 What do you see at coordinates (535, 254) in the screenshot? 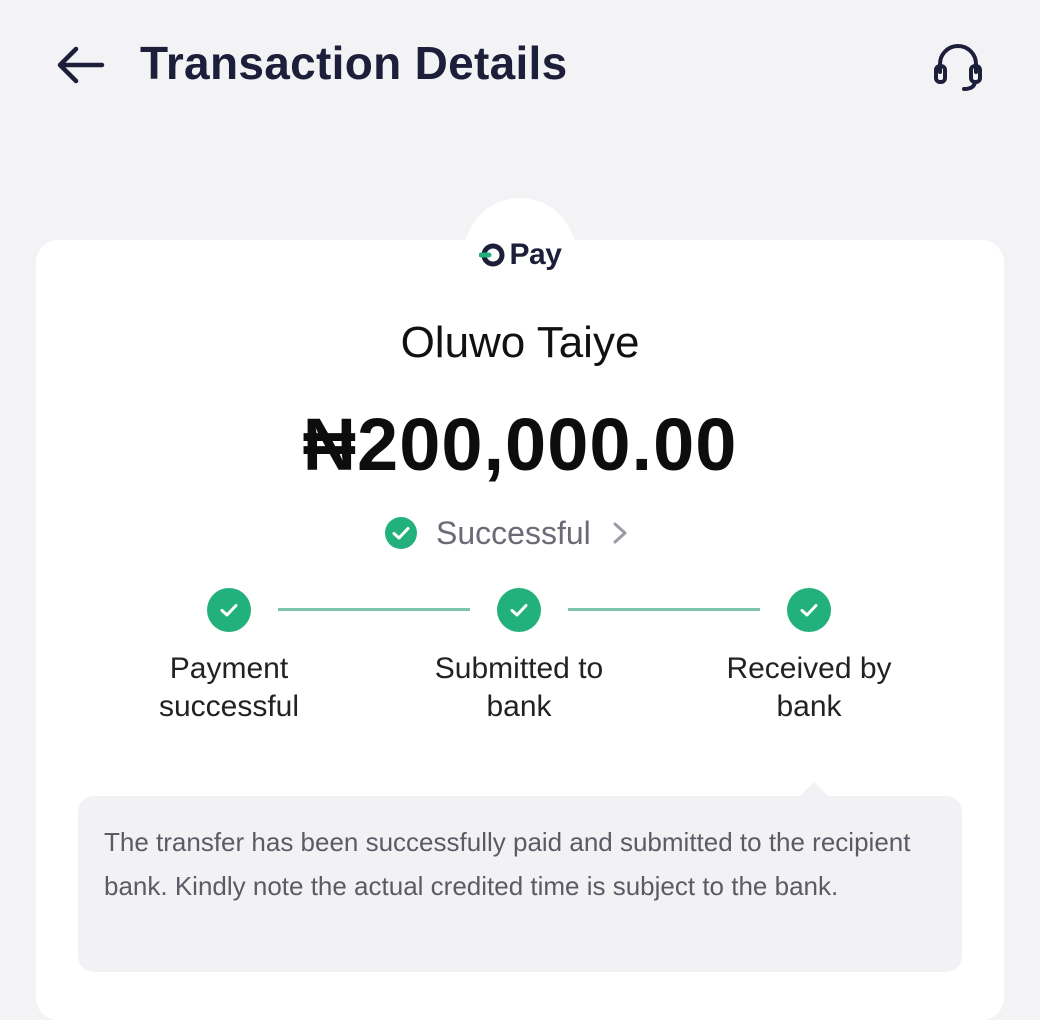
I see `opay-logo-text: Pay` at bounding box center [535, 254].